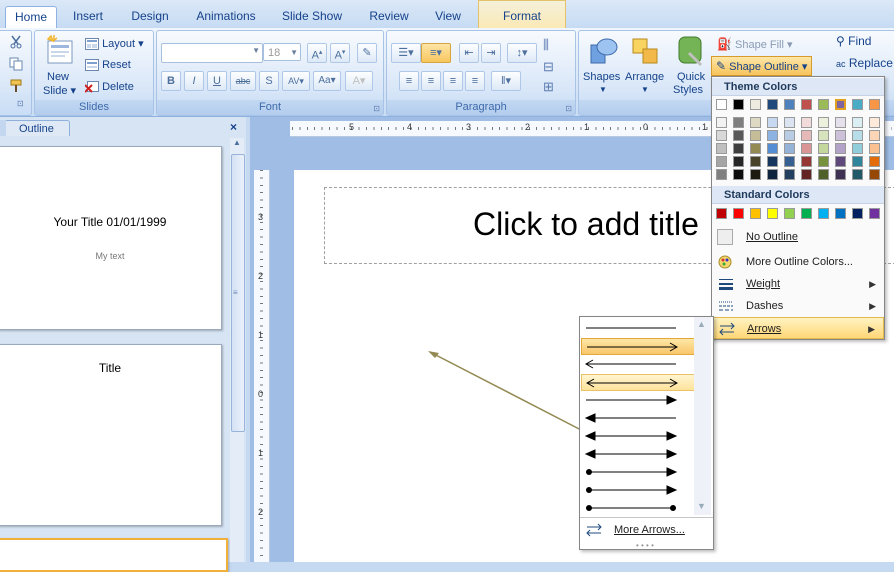 Image resolution: width=894 pixels, height=572 pixels. I want to click on new-slide-label-1: New, so click(58, 77).